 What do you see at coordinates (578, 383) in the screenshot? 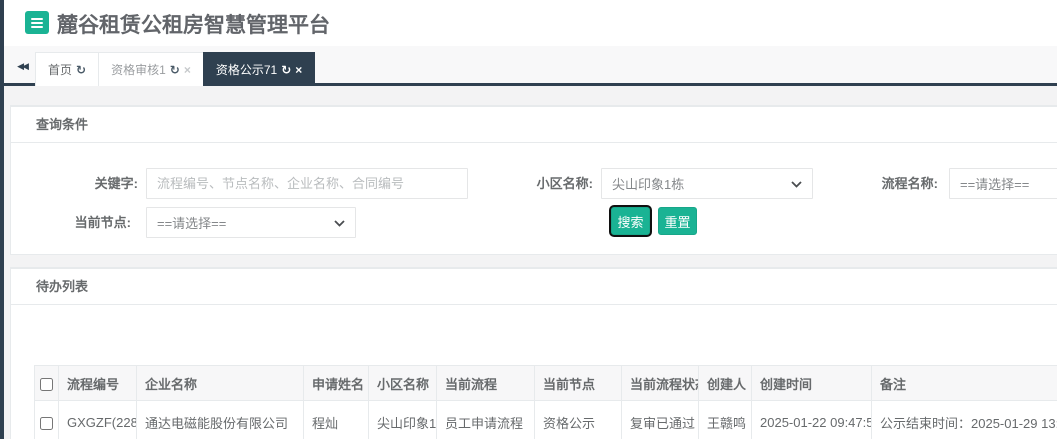
I see `col-current-node: 当前节点` at bounding box center [578, 383].